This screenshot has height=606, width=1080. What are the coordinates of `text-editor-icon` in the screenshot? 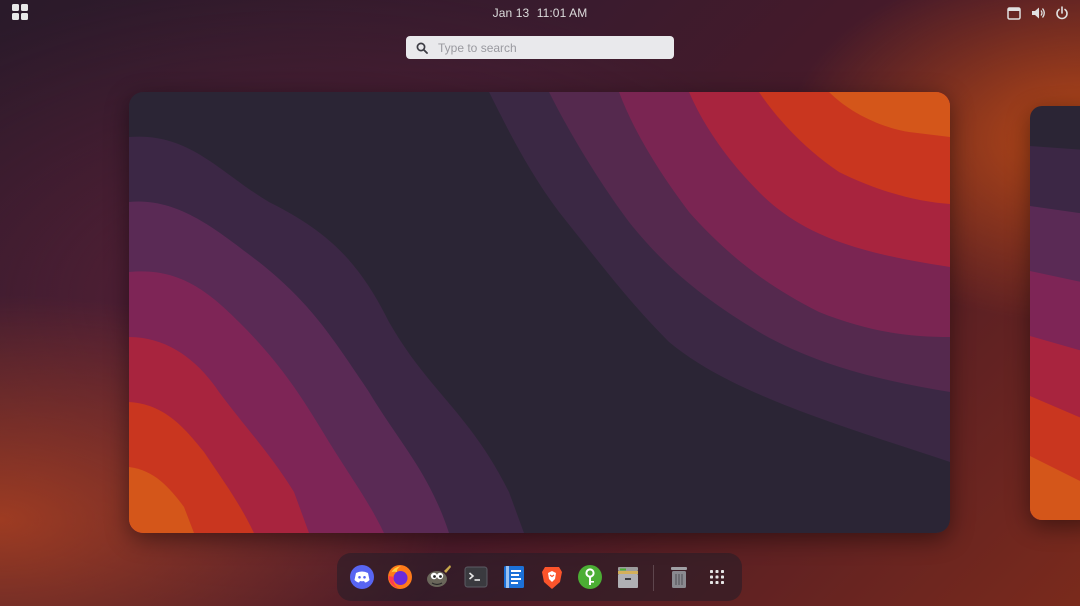 It's located at (514, 577).